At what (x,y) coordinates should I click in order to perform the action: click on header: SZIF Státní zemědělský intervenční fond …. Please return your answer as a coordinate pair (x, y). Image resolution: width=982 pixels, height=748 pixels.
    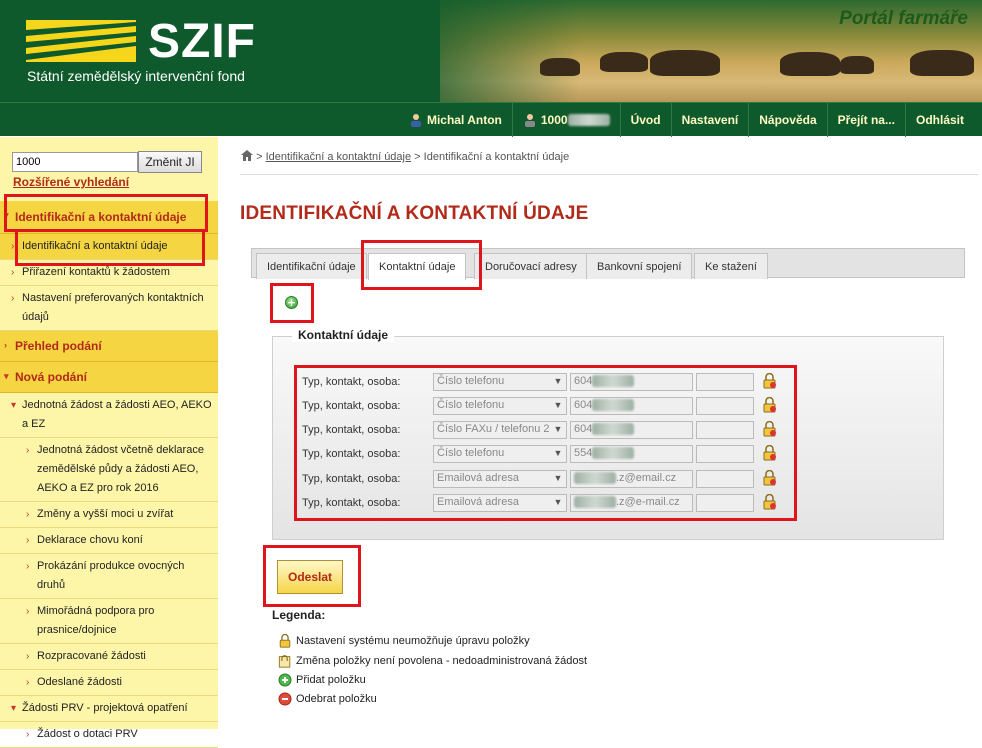
    Looking at the image, I should click on (491, 51).